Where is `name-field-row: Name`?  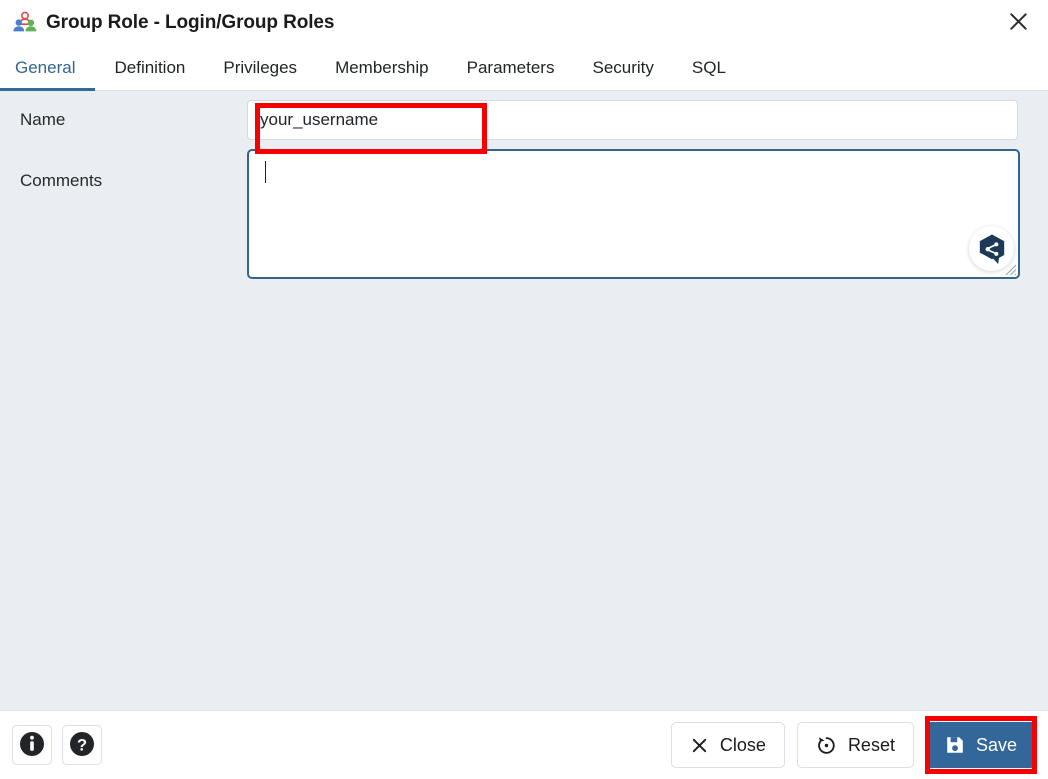 name-field-row: Name is located at coordinates (524, 120).